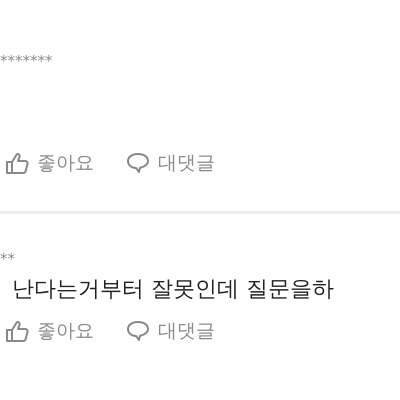 The height and width of the screenshot is (400, 400). Describe the element at coordinates (27, 62) in the screenshot. I see `author-name: *******` at that location.